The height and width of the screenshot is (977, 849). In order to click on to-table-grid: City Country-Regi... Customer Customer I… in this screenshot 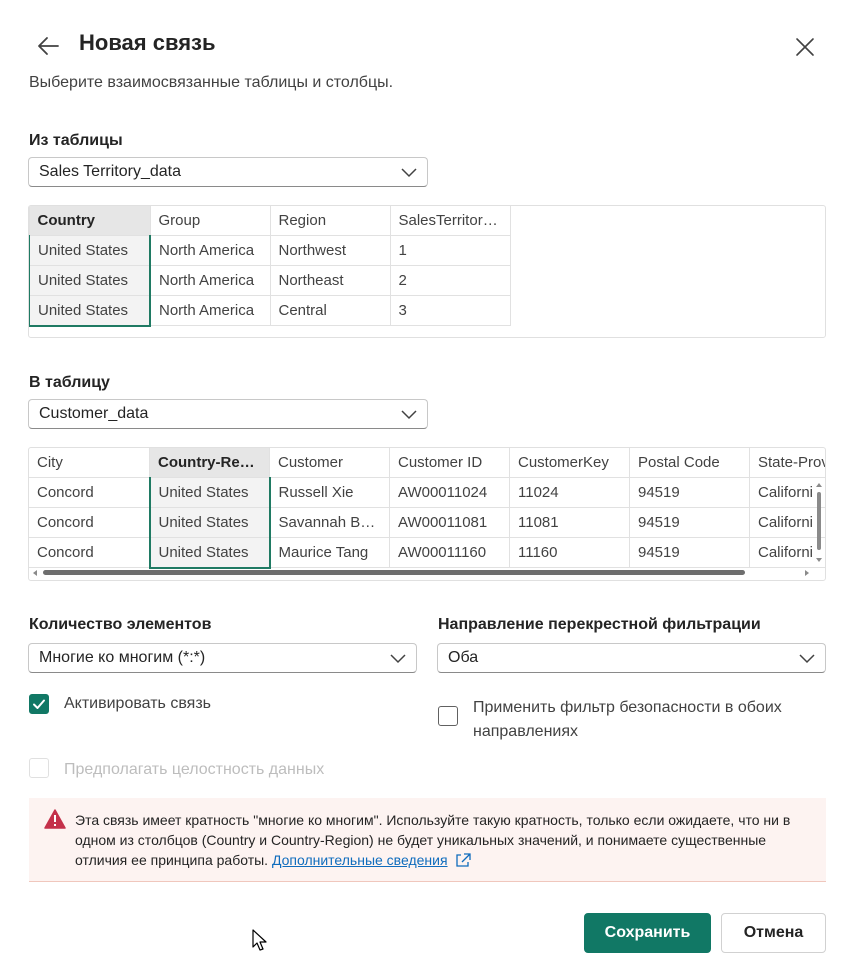, I will do `click(427, 508)`.